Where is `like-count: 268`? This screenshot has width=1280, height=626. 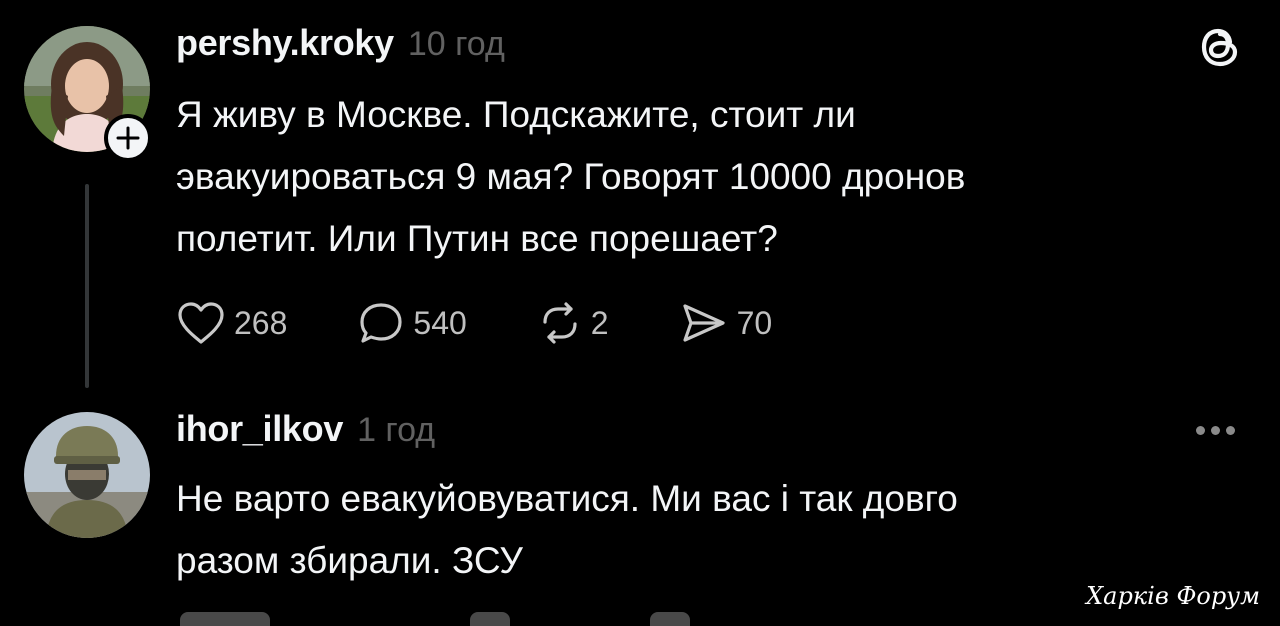 like-count: 268 is located at coordinates (261, 322).